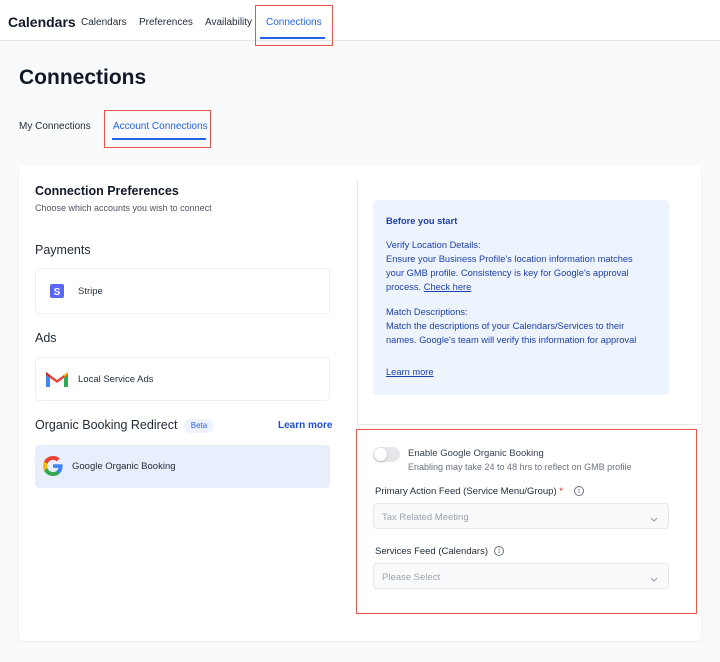 Image resolution: width=720 pixels, height=662 pixels. Describe the element at coordinates (42, 22) in the screenshot. I see `app-title: Calendars` at that location.